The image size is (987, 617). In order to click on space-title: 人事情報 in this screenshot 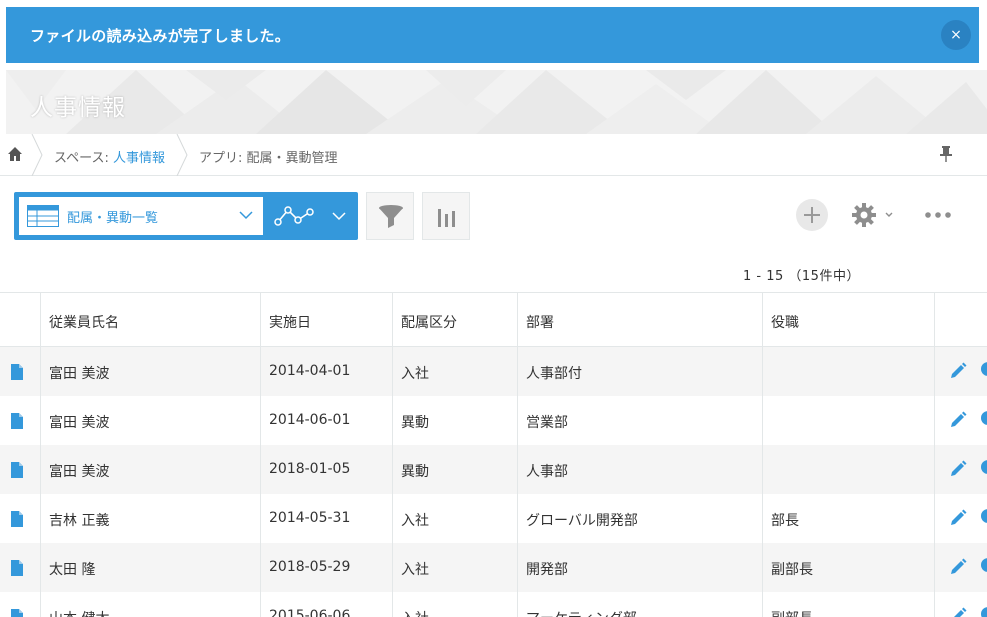, I will do `click(78, 108)`.